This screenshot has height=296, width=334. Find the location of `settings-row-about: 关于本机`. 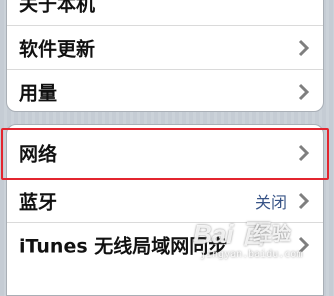

settings-row-about: 关于本机 is located at coordinates (165, 12).